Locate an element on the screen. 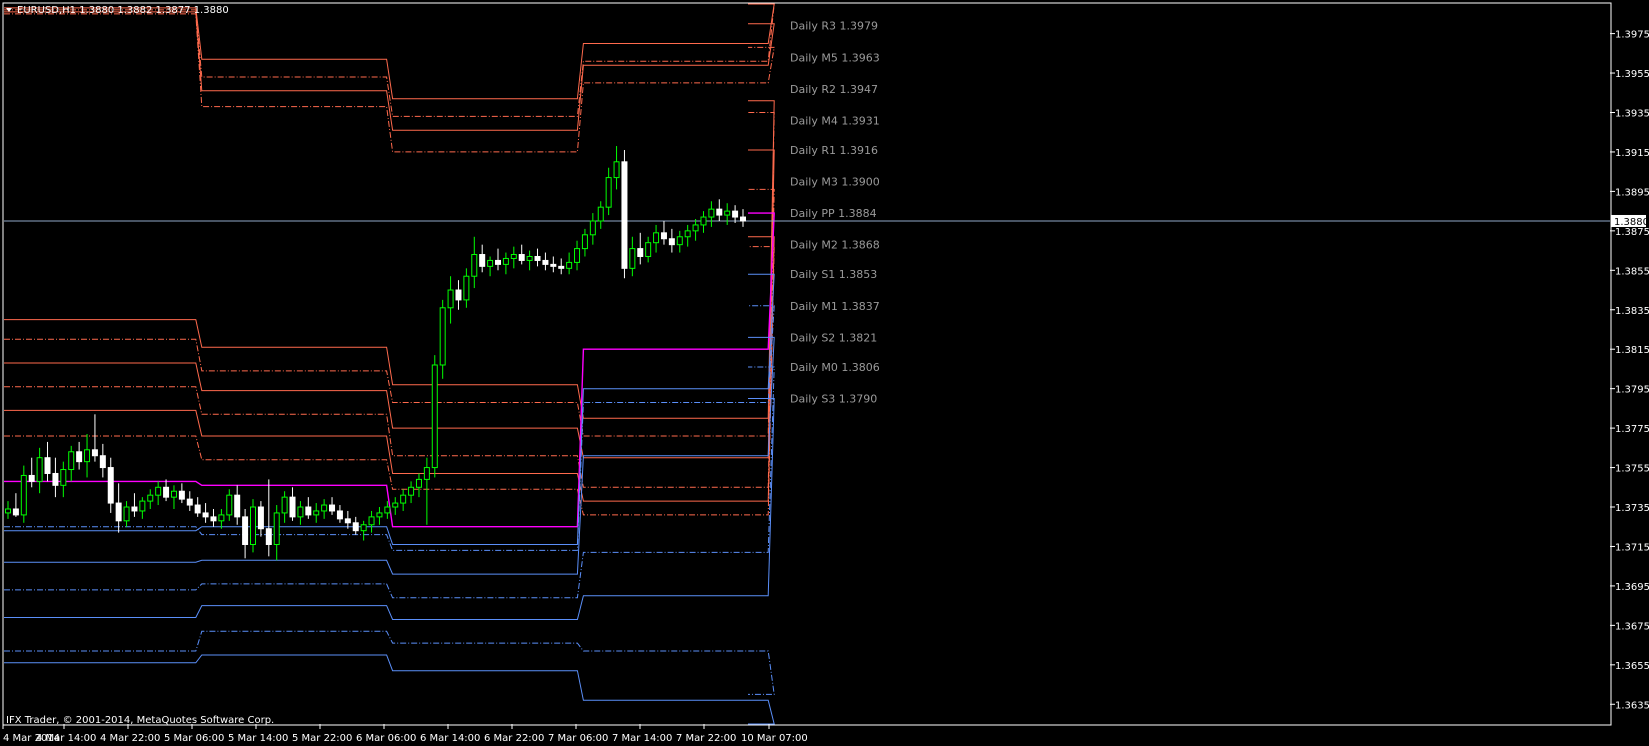 The image size is (1649, 746). y-tick-label: 1.3835 is located at coordinates (1632, 311).